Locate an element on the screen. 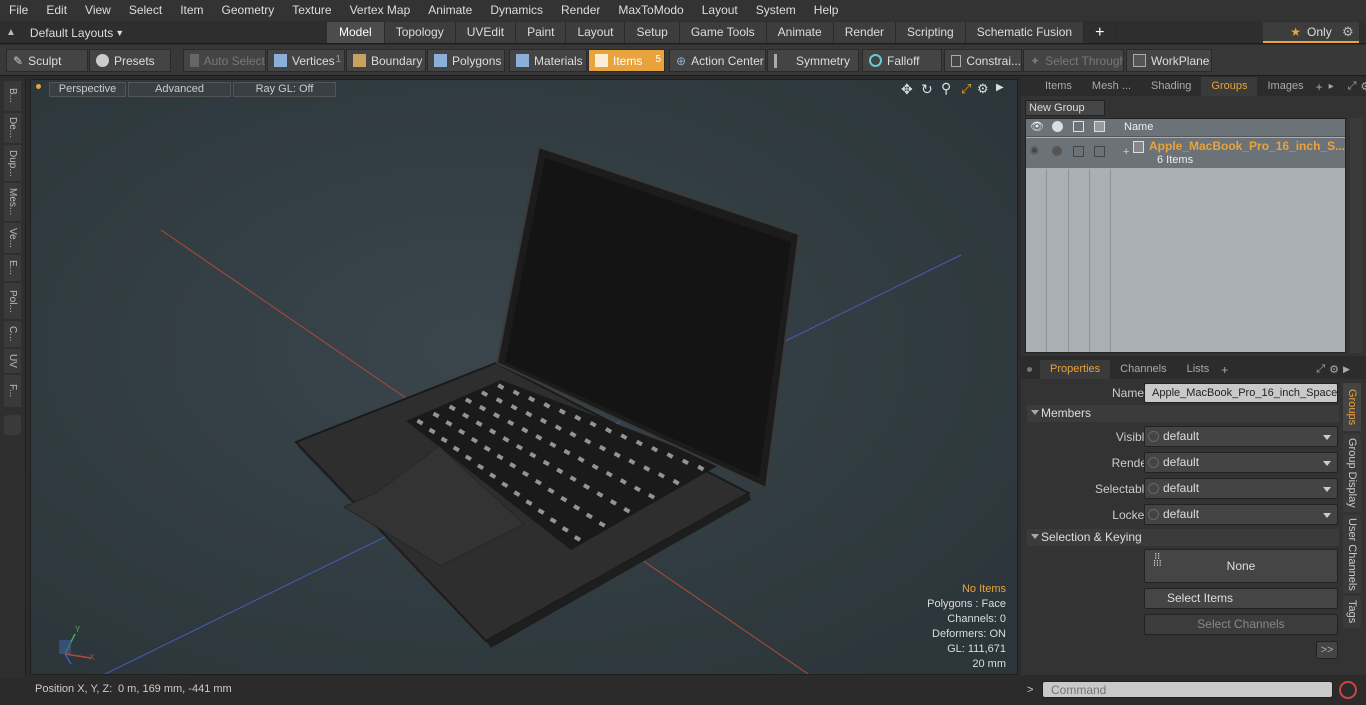  workplane-button: WorkPlane is located at coordinates (1169, 60).